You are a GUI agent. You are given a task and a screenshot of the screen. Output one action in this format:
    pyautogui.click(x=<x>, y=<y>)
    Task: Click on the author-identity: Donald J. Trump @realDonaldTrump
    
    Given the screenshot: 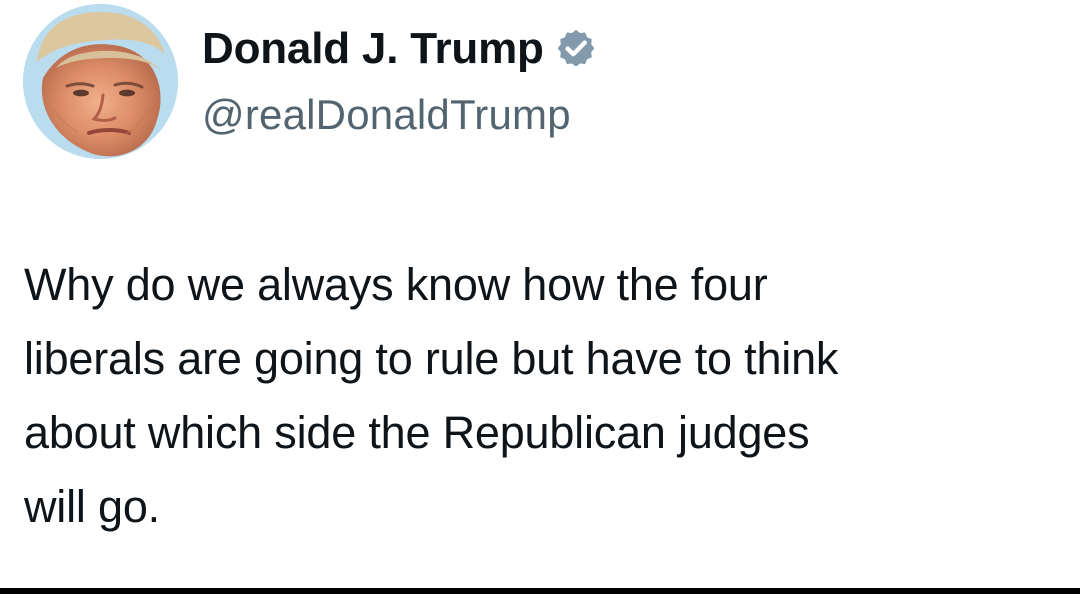 What is the action you would take?
    pyautogui.click(x=400, y=79)
    